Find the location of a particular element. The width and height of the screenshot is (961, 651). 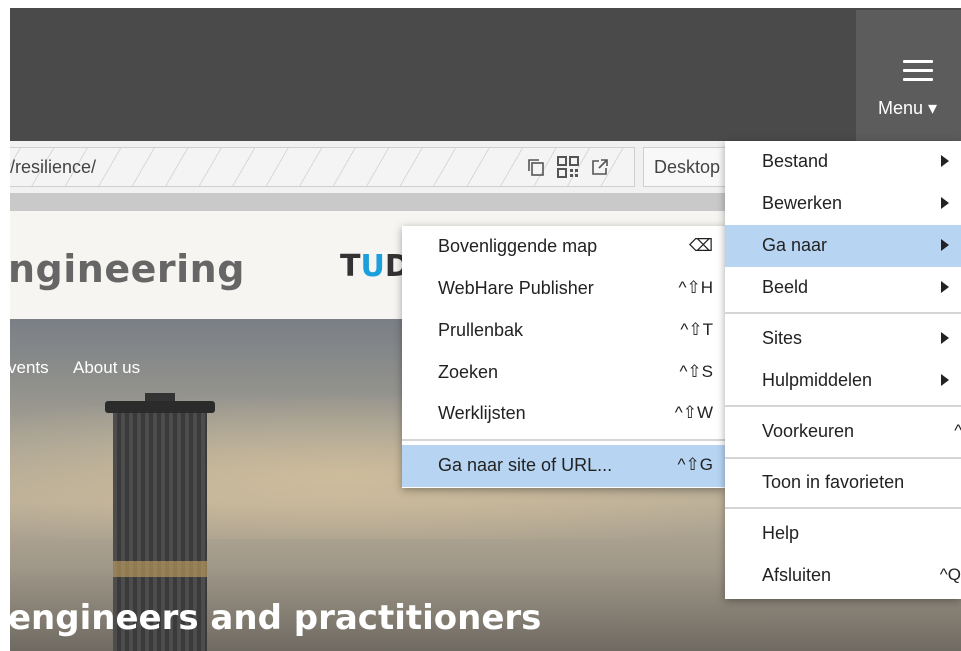

menu-item-toon-in-favorieten: Toon in favorieten is located at coordinates (843, 483).